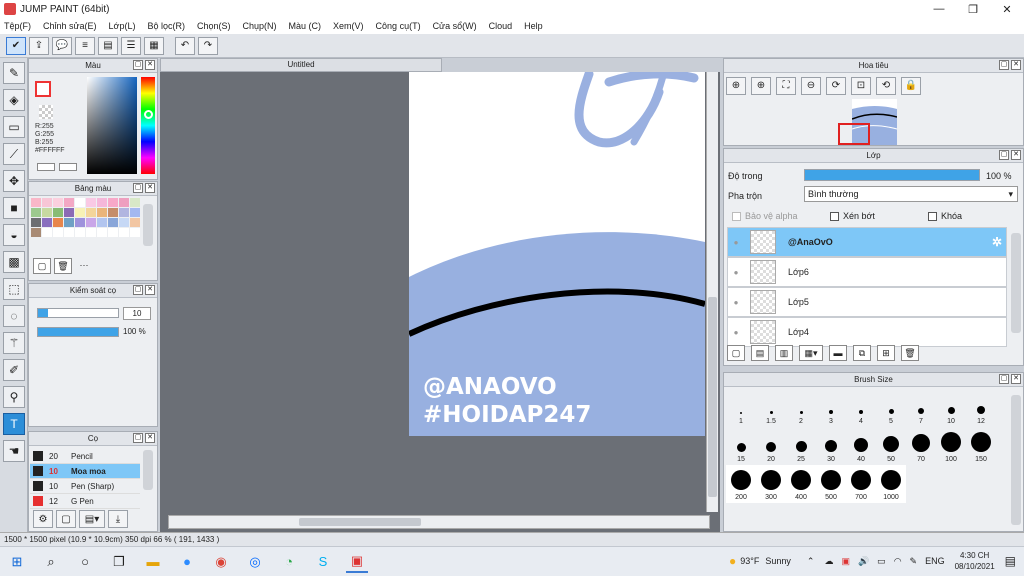  I want to click on language-indicator: ENG, so click(935, 561).